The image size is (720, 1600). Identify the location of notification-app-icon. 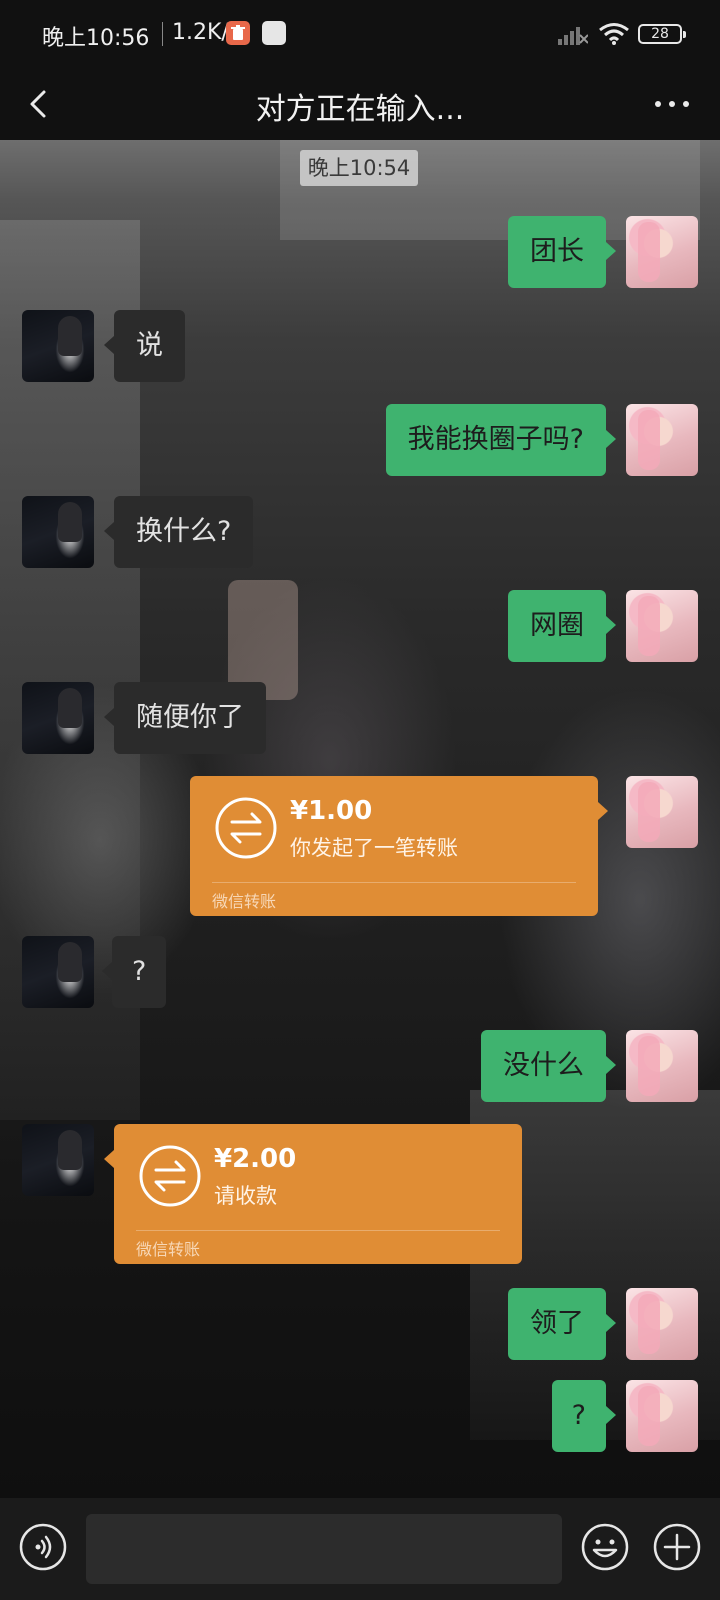
(238, 33).